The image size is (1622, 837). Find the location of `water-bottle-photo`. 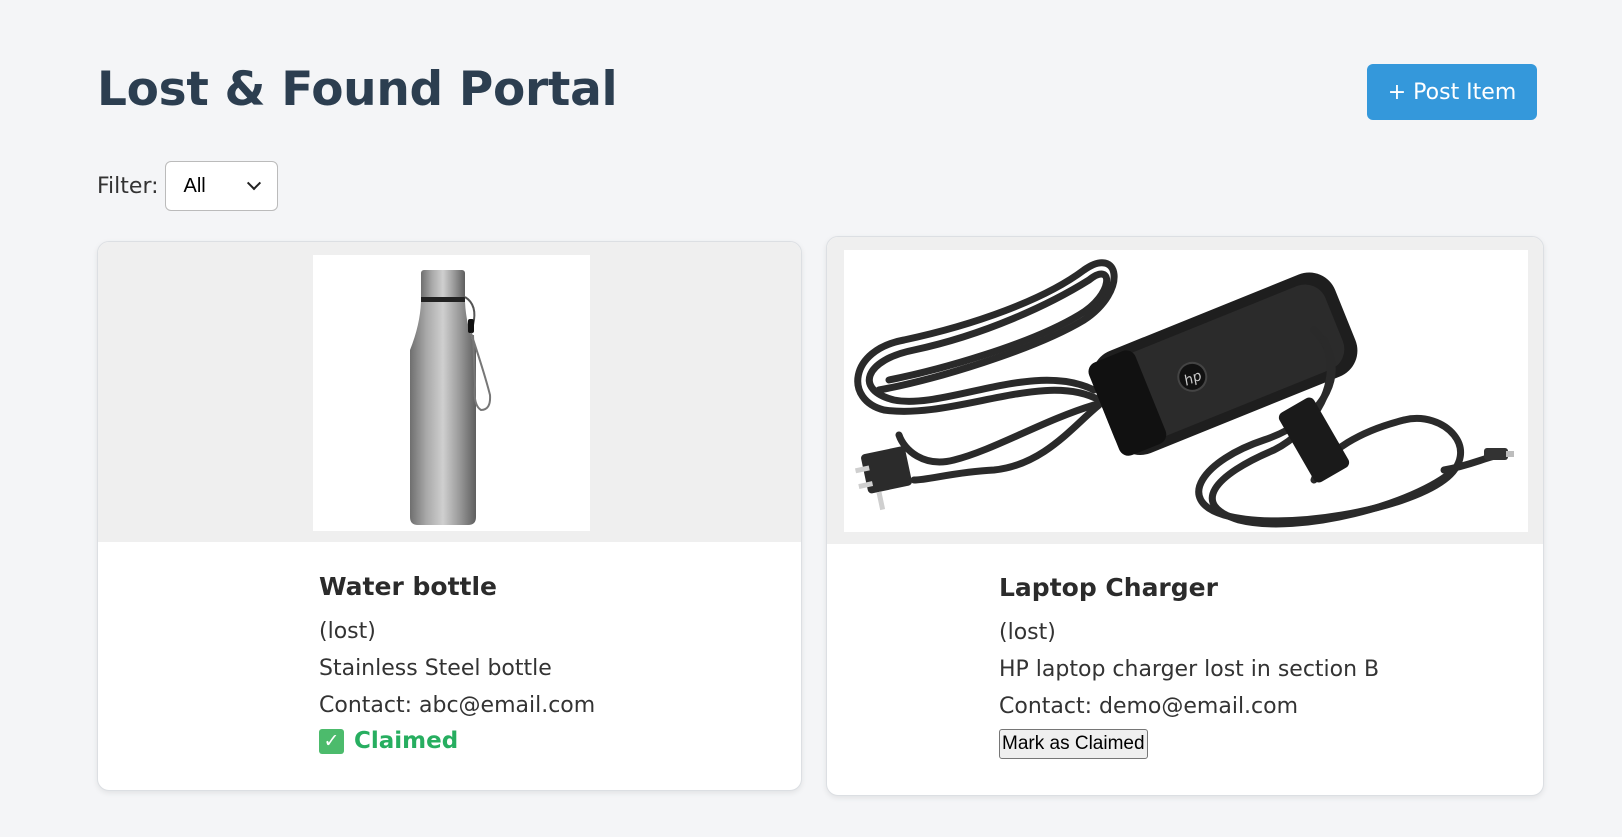

water-bottle-photo is located at coordinates (451, 393).